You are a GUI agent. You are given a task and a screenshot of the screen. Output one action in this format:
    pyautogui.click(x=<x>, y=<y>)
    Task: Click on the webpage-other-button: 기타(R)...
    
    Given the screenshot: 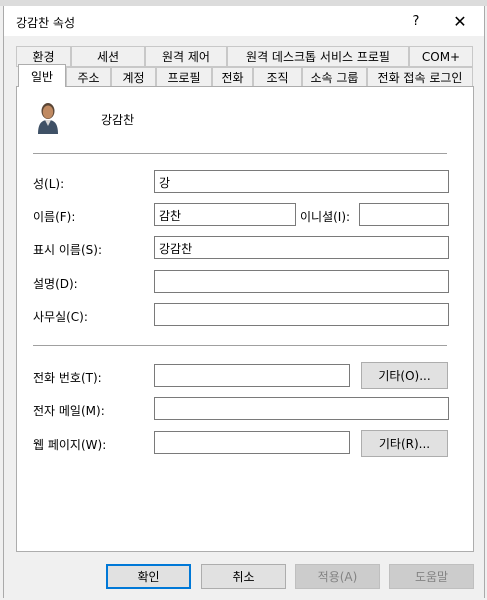 What is the action you would take?
    pyautogui.click(x=404, y=443)
    